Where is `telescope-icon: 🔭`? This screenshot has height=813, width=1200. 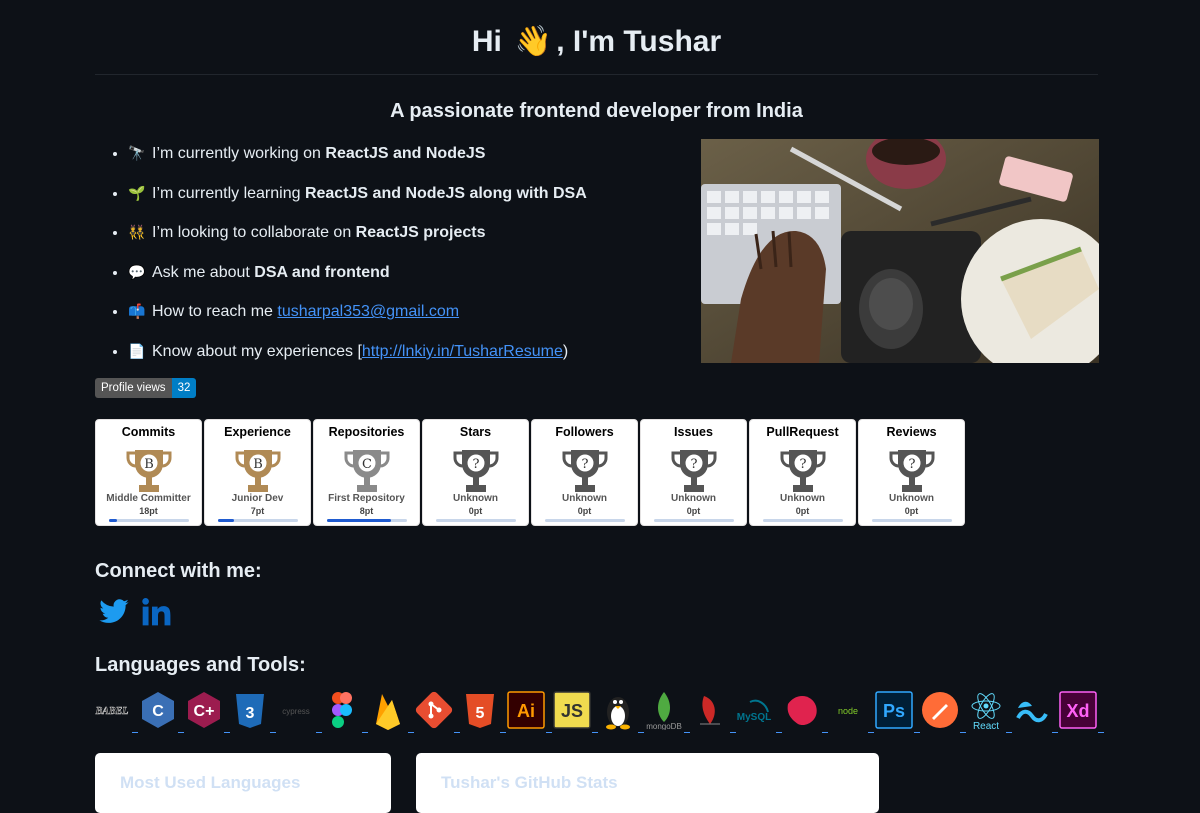
telescope-icon: 🔭 is located at coordinates (137, 153).